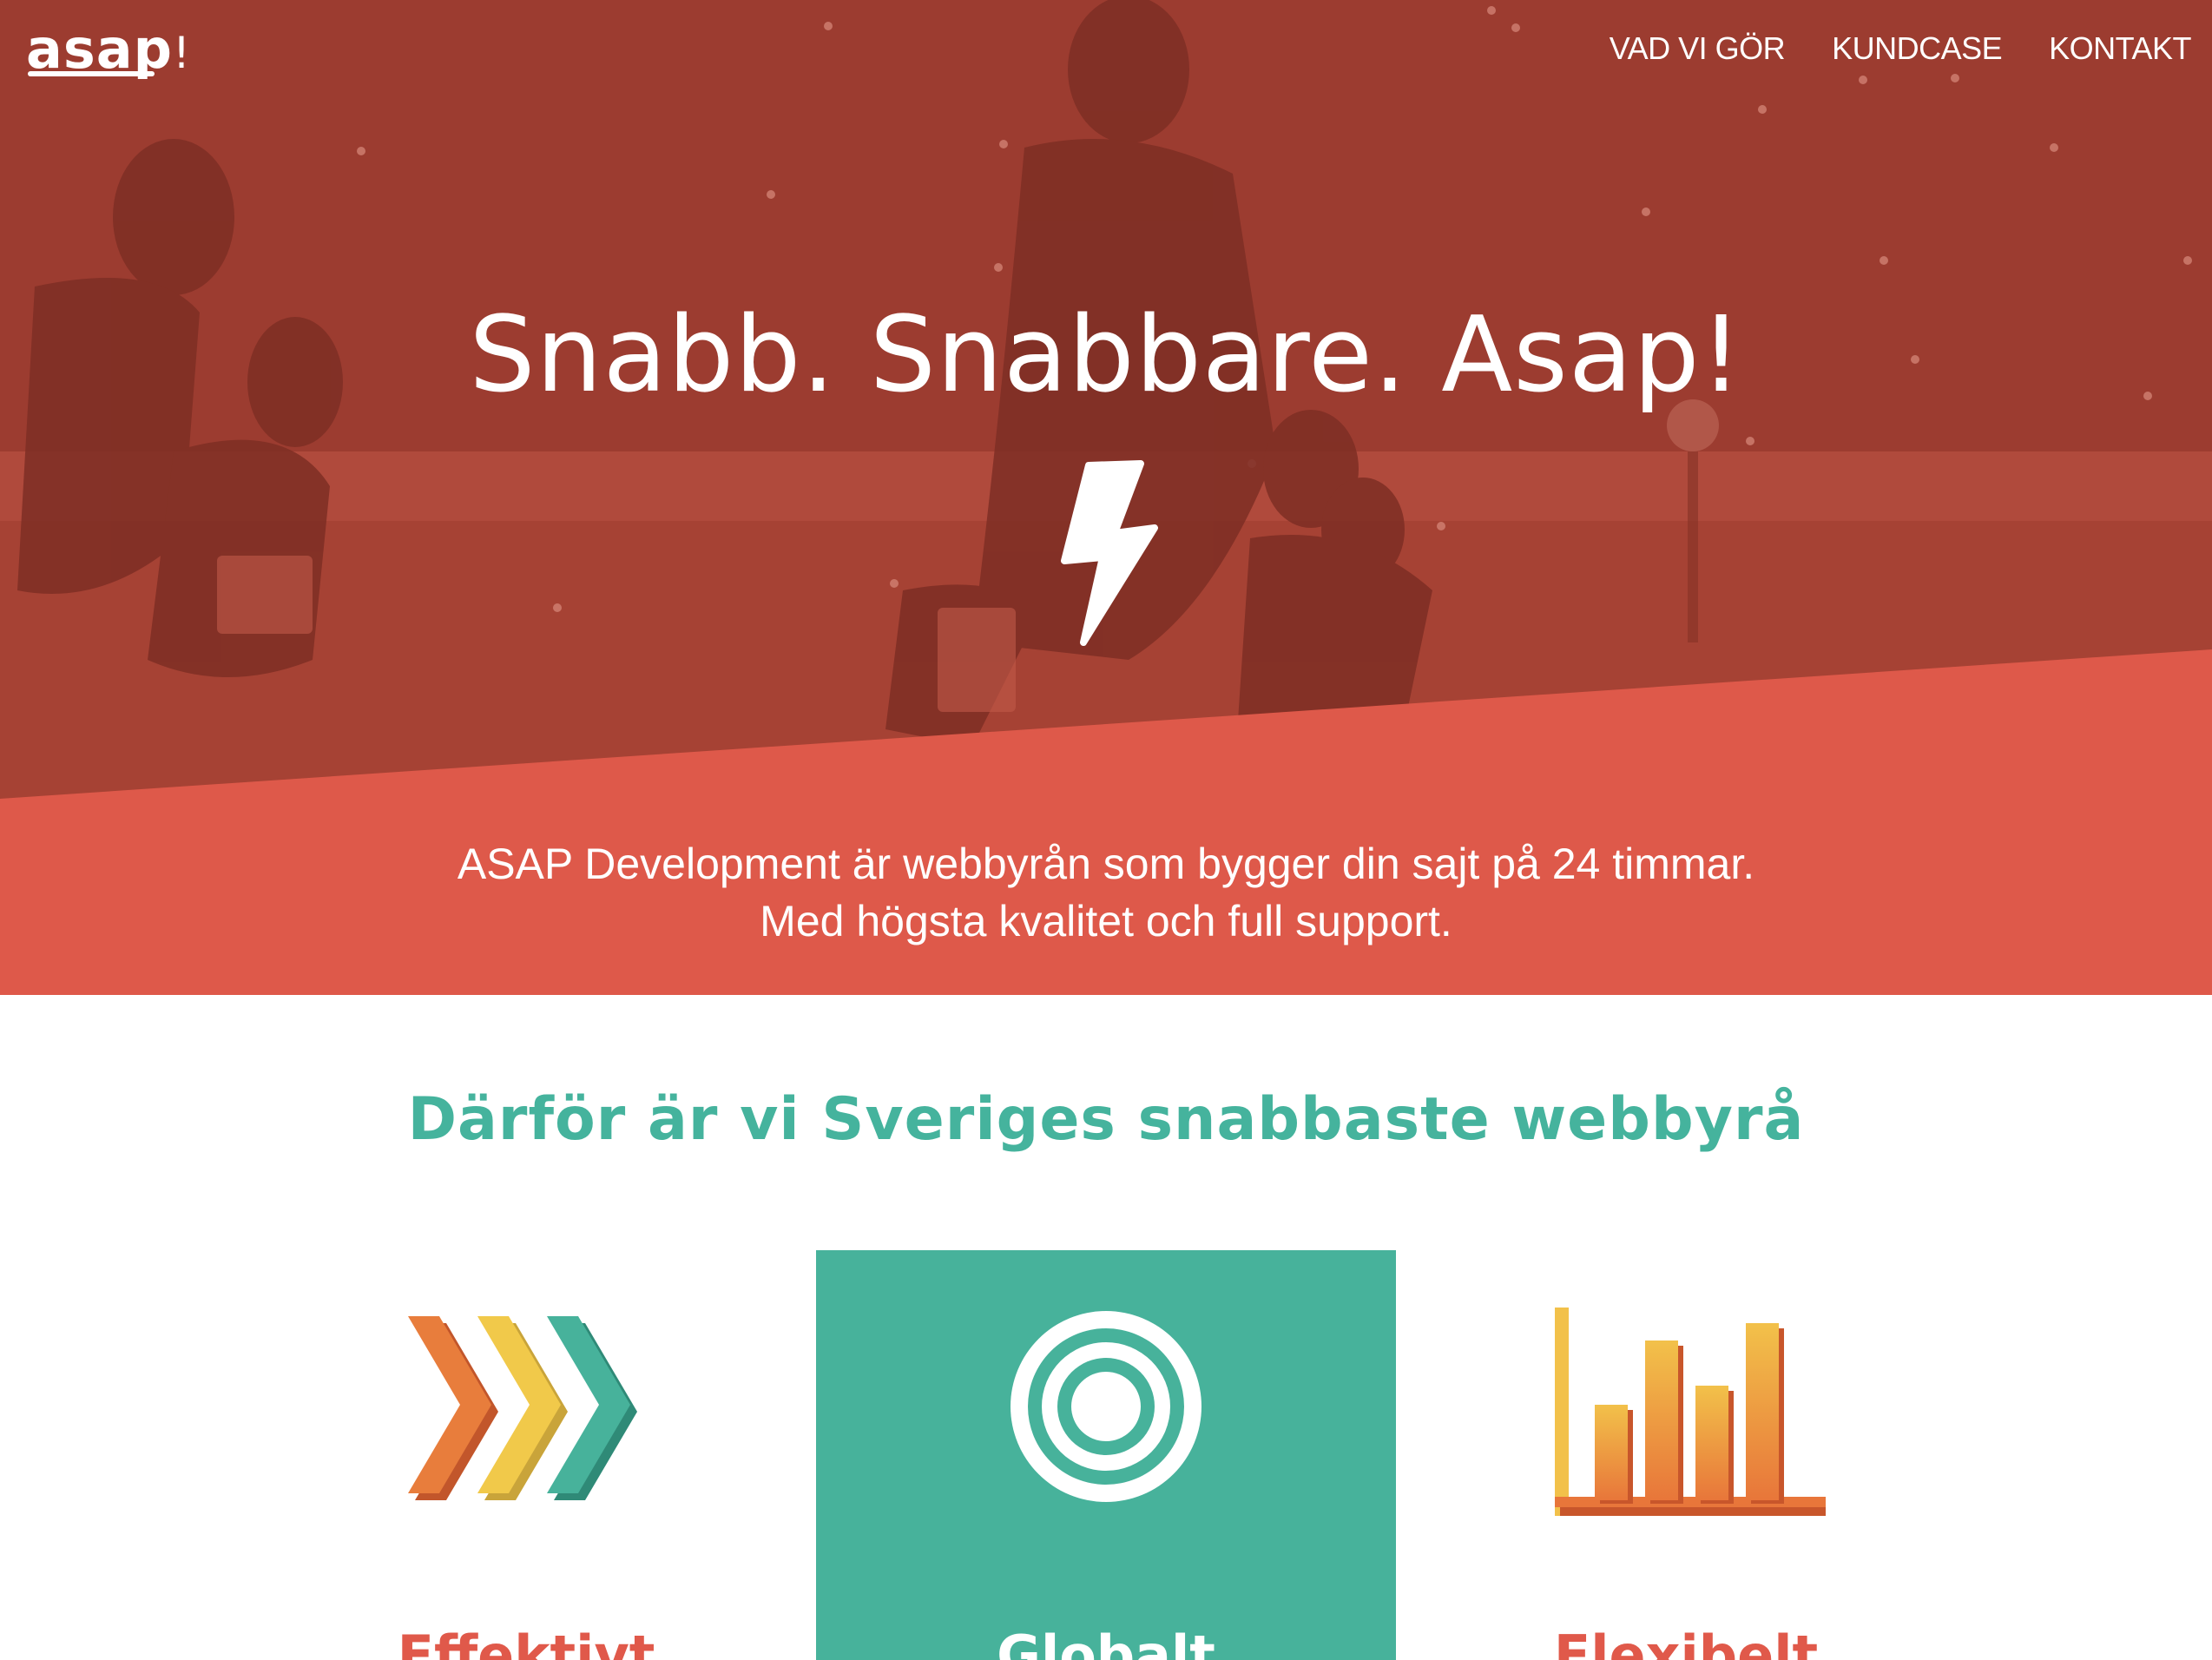 This screenshot has height=1660, width=2212. Describe the element at coordinates (91, 73) in the screenshot. I see `logo-underline` at that location.